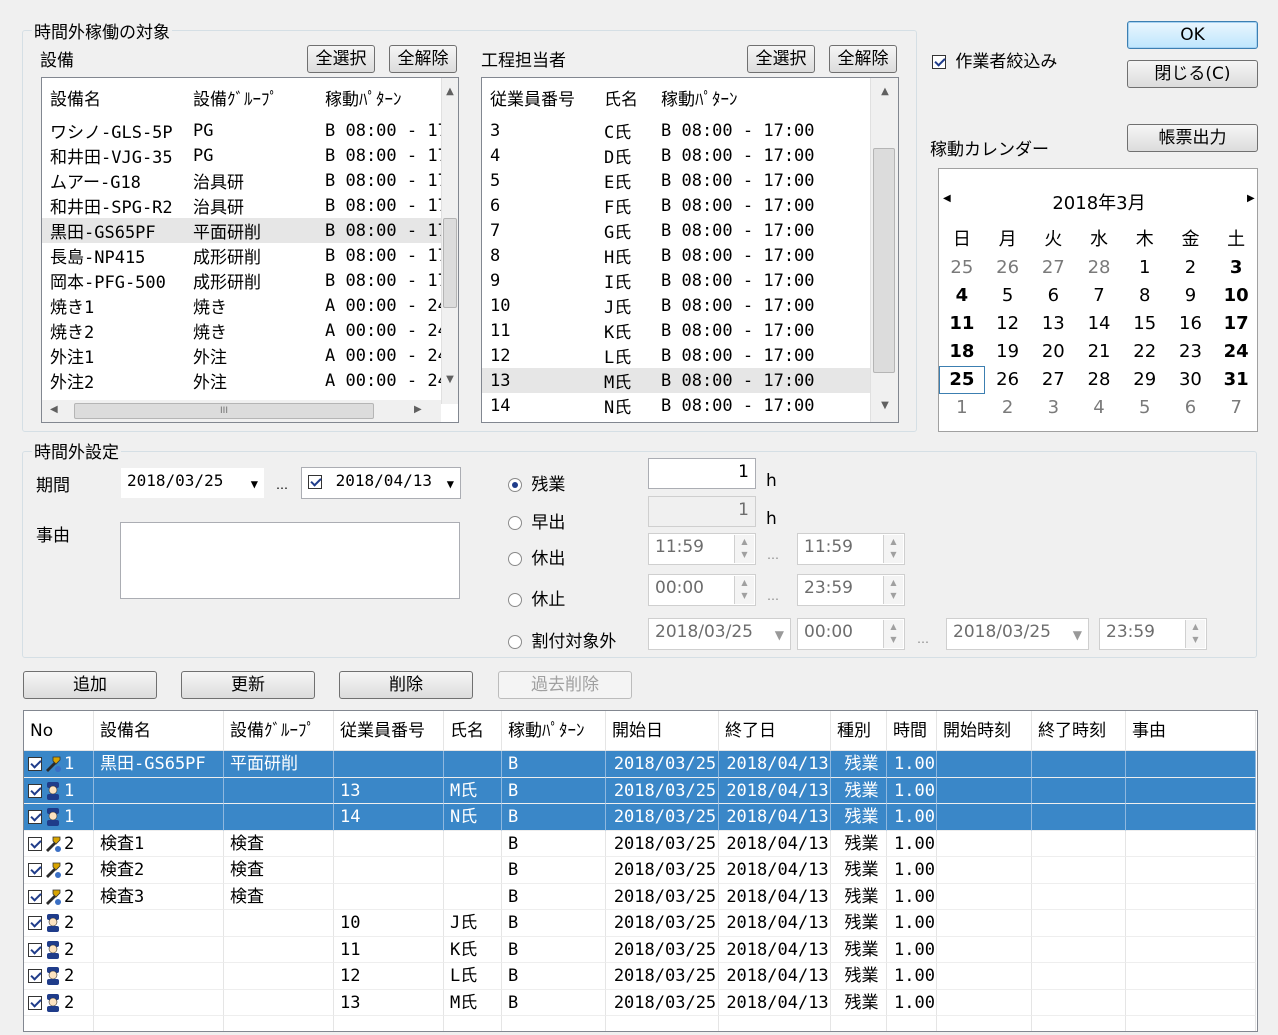 The width and height of the screenshot is (1278, 1035). What do you see at coordinates (676, 406) in the screenshot?
I see `list-item: 14 N氏 B 08:00 - 17:00` at bounding box center [676, 406].